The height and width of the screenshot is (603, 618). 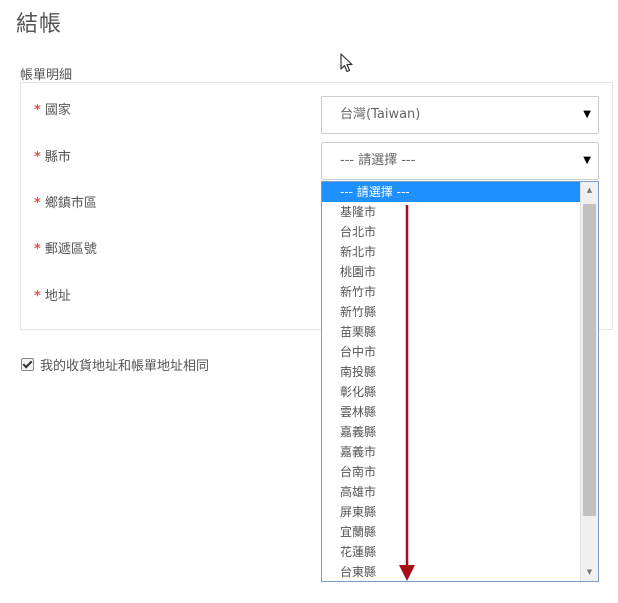 I want to click on address-label-text: 地址, so click(x=57, y=296).